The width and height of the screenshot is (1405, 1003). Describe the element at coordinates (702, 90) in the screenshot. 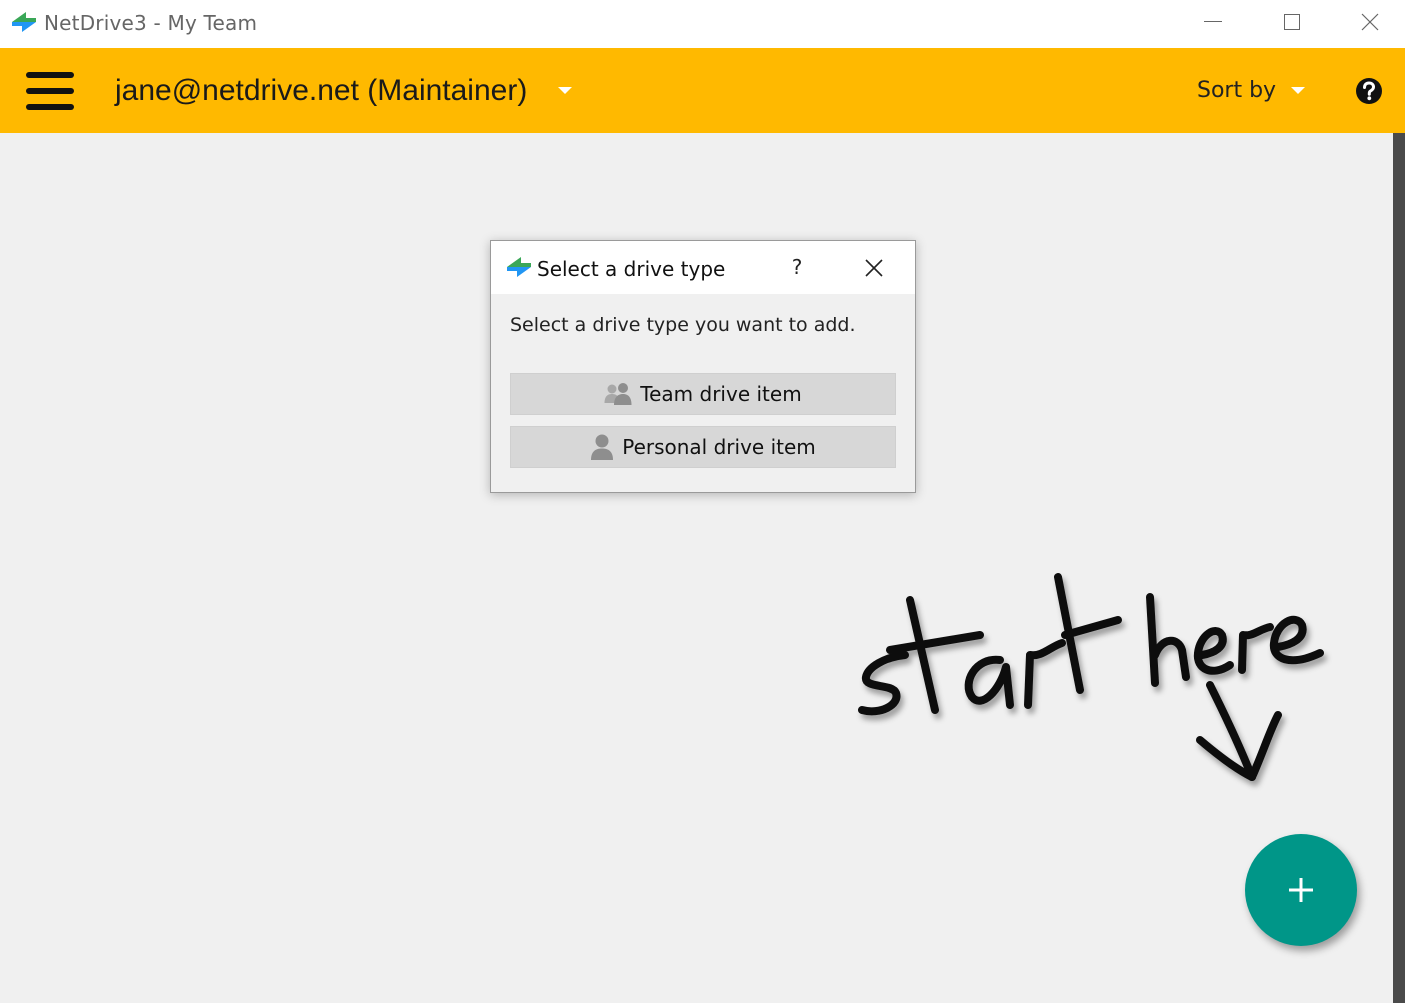

I see `main-toolbar: jane@netdrive.net (Maintainer) Sort by` at that location.